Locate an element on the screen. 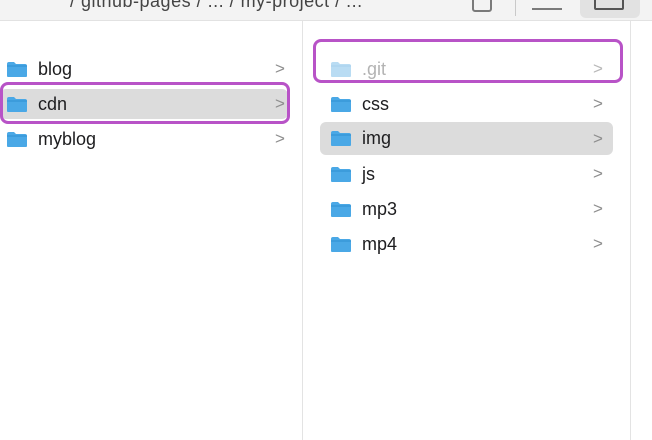  folder-label: mp3 is located at coordinates (380, 208).